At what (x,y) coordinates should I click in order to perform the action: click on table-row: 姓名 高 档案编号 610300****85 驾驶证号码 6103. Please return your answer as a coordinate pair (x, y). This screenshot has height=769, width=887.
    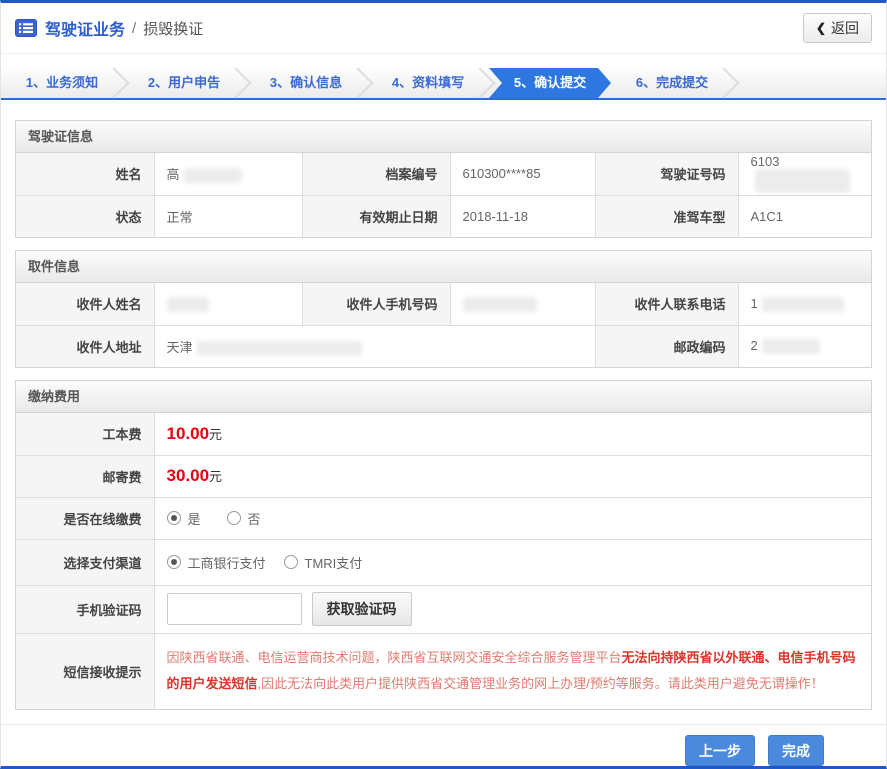
    Looking at the image, I should click on (443, 174).